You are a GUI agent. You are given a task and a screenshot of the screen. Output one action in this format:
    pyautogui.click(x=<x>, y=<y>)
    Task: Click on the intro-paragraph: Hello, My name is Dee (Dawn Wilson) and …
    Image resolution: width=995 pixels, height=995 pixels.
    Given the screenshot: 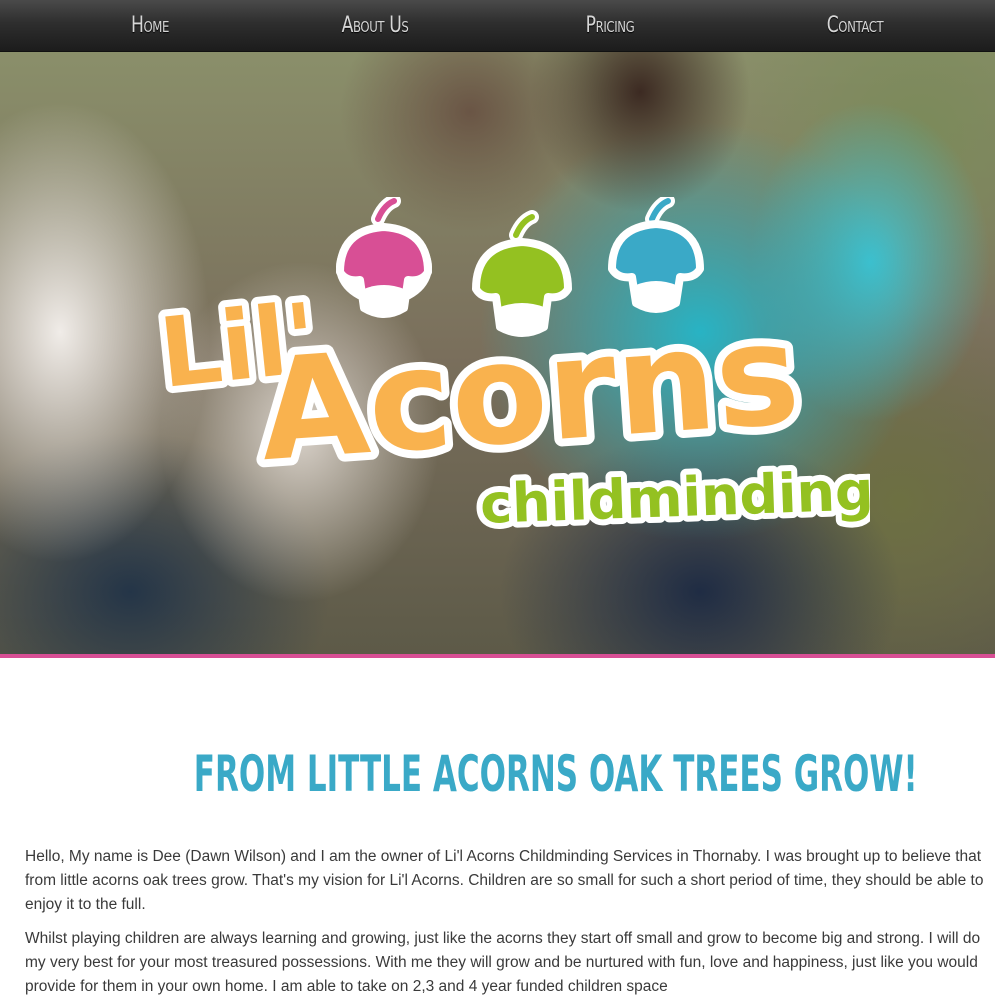 What is the action you would take?
    pyautogui.click(x=504, y=880)
    